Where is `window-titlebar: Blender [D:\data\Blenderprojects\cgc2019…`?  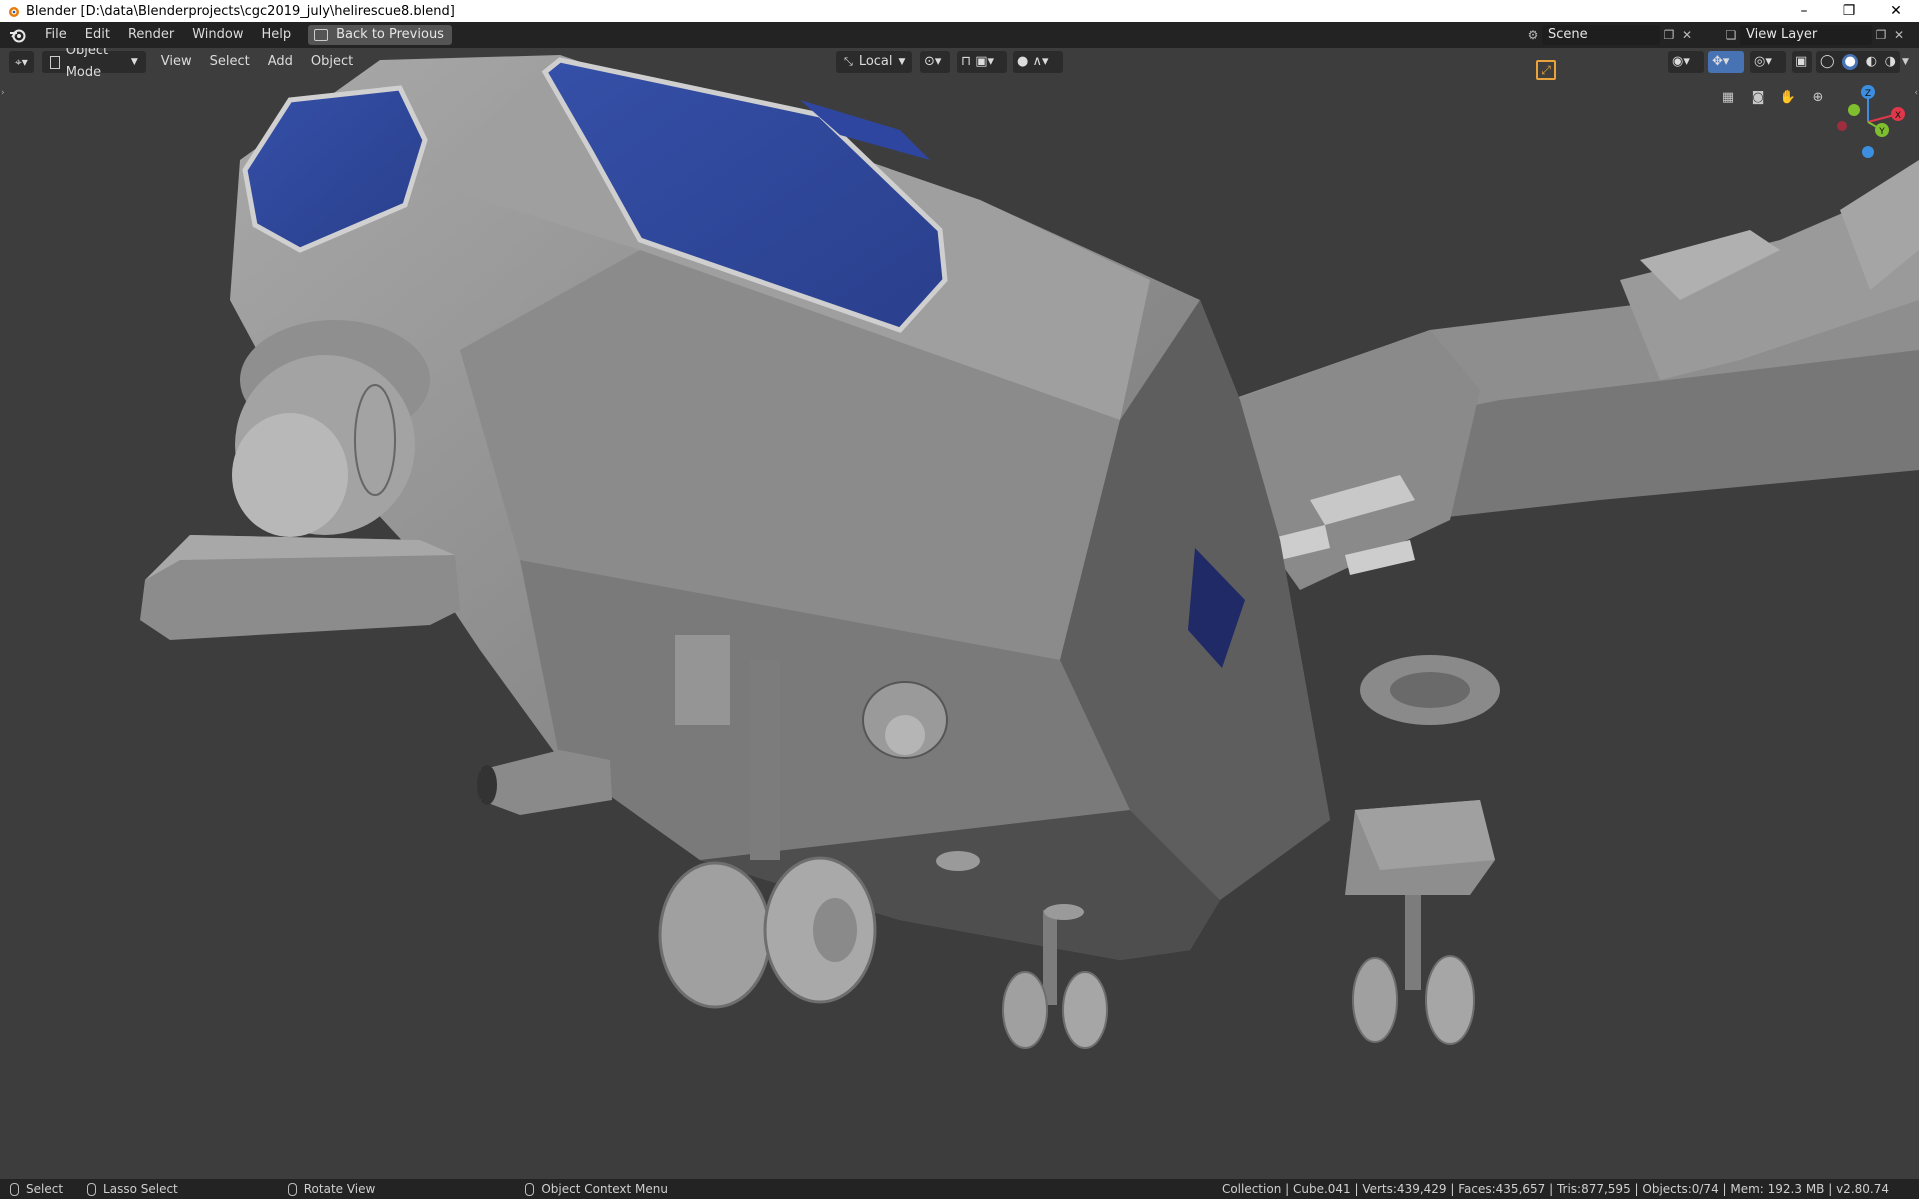
window-titlebar: Blender [D:\data\Blenderprojects\cgc2019… is located at coordinates (959, 11).